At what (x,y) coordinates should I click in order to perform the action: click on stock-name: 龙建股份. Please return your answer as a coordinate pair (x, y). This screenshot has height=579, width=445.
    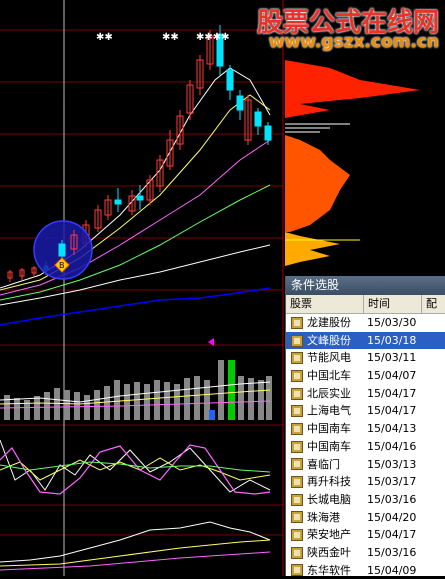
    Looking at the image, I should click on (329, 322).